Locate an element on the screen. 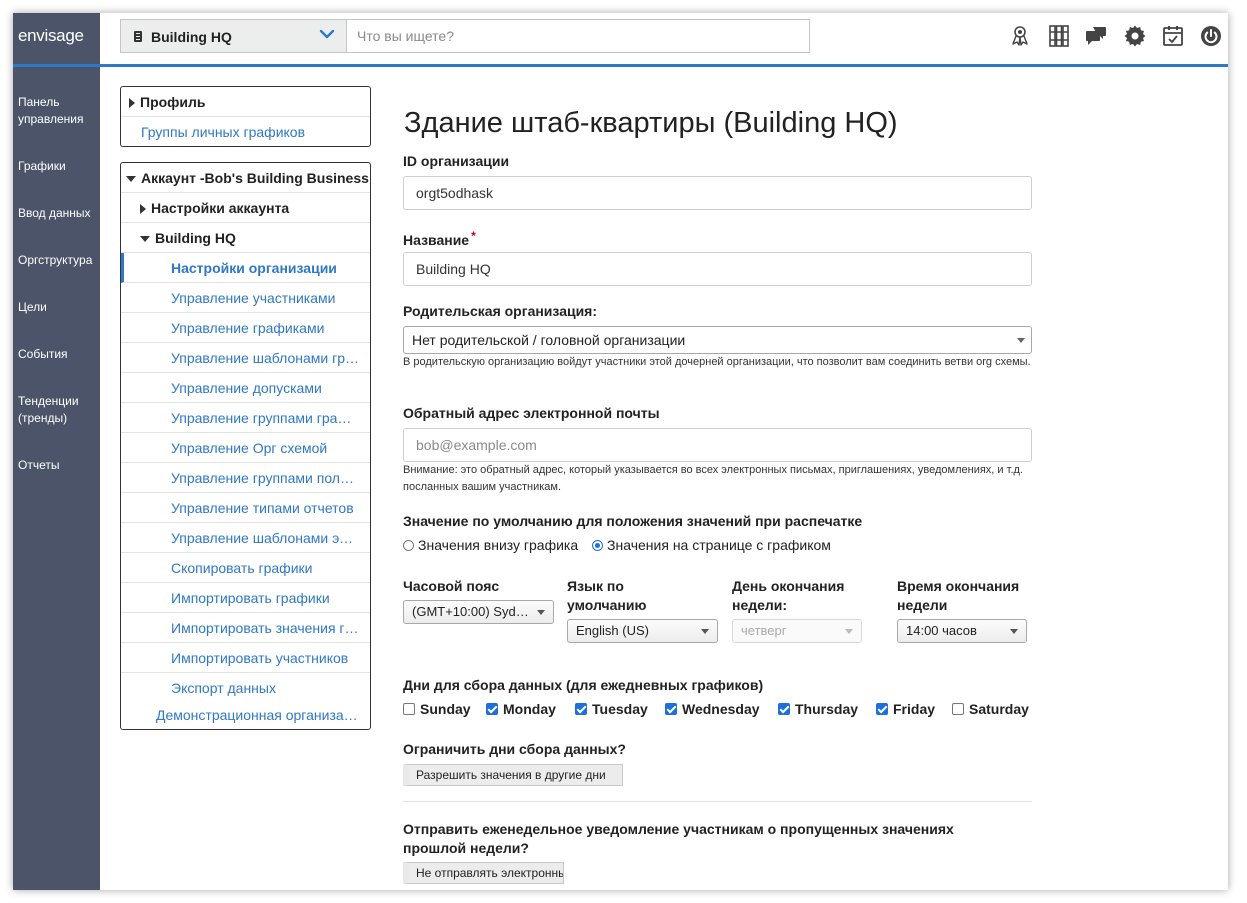 The height and width of the screenshot is (903, 1247). day-tuesday-label: Tuesday is located at coordinates (620, 709).